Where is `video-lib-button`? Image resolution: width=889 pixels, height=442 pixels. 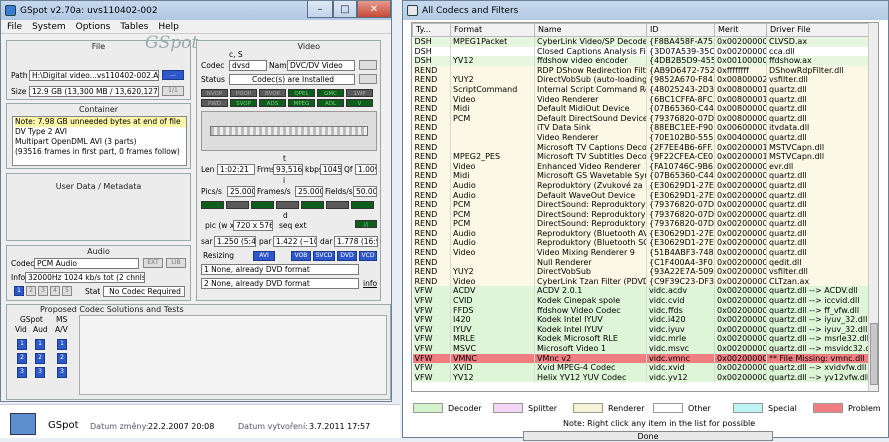 video-lib-button is located at coordinates (368, 79).